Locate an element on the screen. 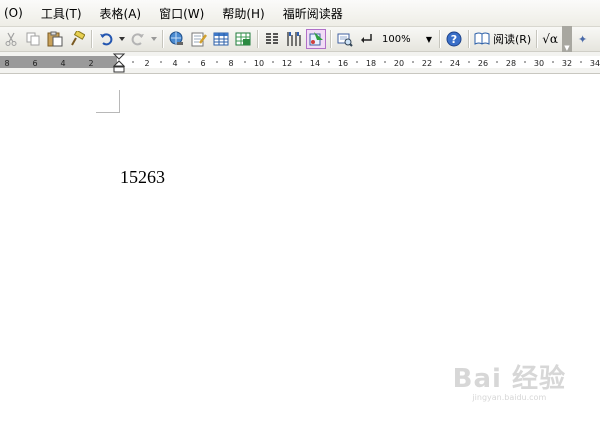 This screenshot has width=600, height=430. ruler-tick-label: 14 is located at coordinates (315, 63).